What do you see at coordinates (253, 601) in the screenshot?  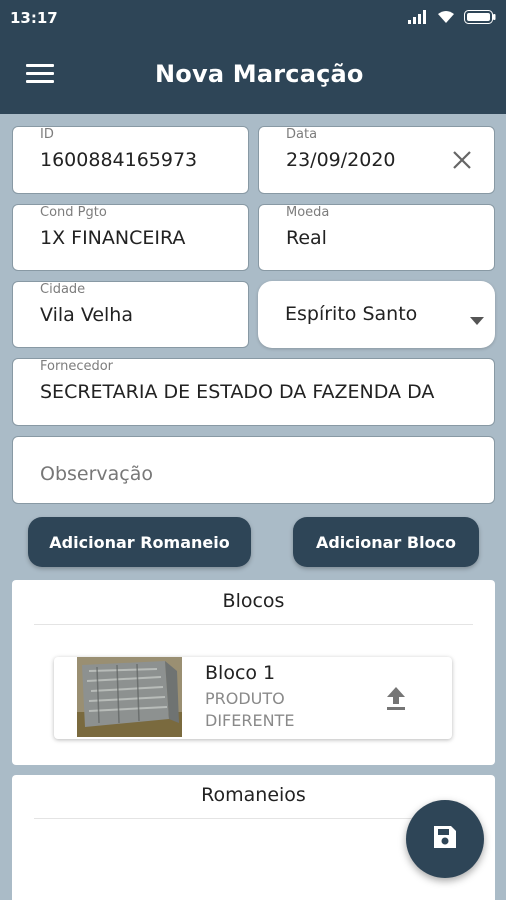 I see `blocos-heading: Blocos` at bounding box center [253, 601].